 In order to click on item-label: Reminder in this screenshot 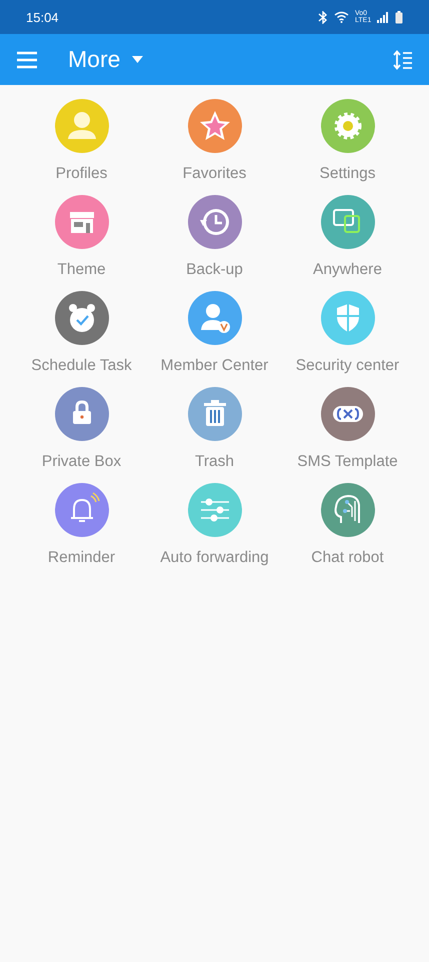, I will do `click(82, 558)`.